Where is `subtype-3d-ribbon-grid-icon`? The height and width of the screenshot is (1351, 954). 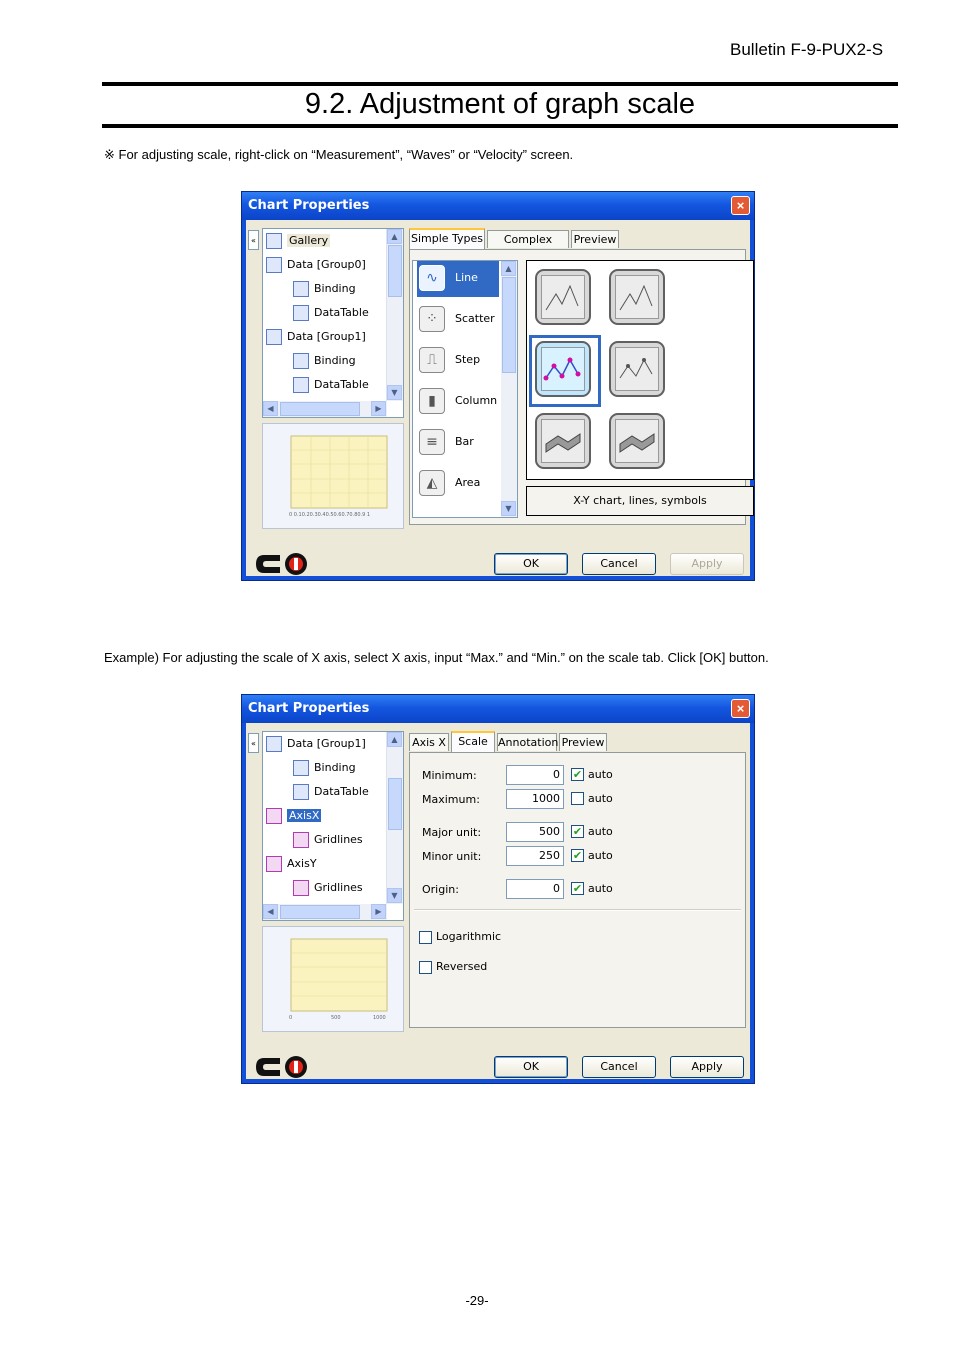 subtype-3d-ribbon-grid-icon is located at coordinates (637, 441).